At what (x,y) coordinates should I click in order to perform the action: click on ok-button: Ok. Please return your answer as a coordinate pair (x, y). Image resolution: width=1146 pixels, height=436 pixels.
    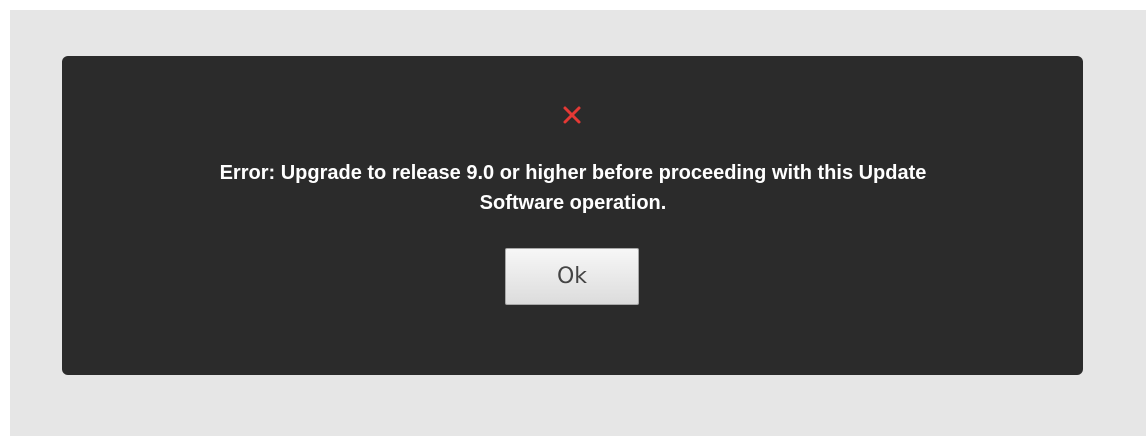
    Looking at the image, I should click on (572, 276).